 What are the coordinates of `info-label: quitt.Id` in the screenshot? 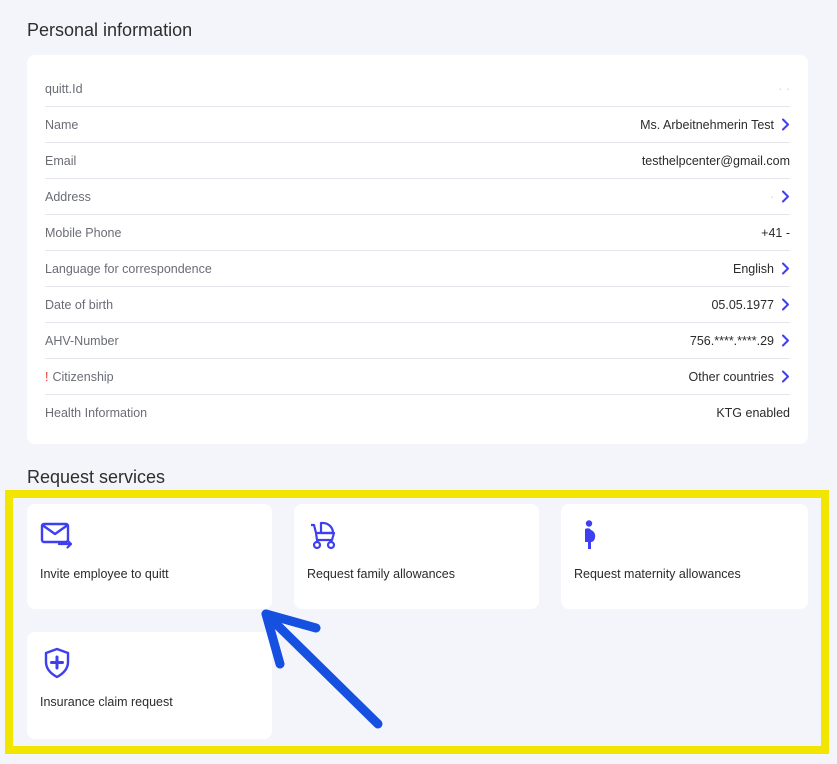 It's located at (64, 88).